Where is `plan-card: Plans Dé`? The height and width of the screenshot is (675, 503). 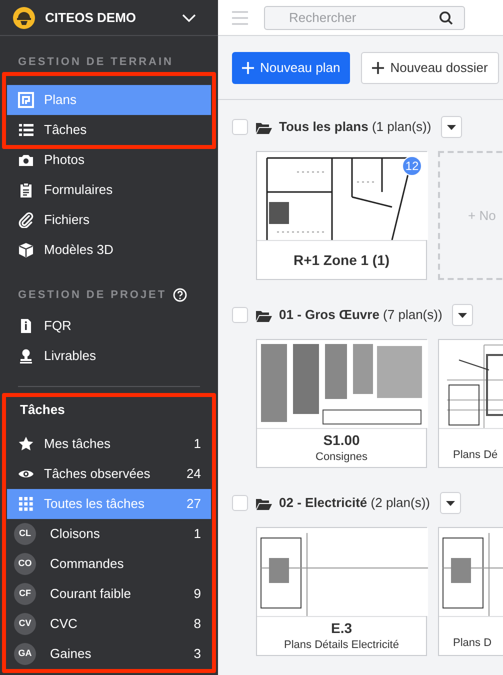 plan-card: Plans Dé is located at coordinates (470, 403).